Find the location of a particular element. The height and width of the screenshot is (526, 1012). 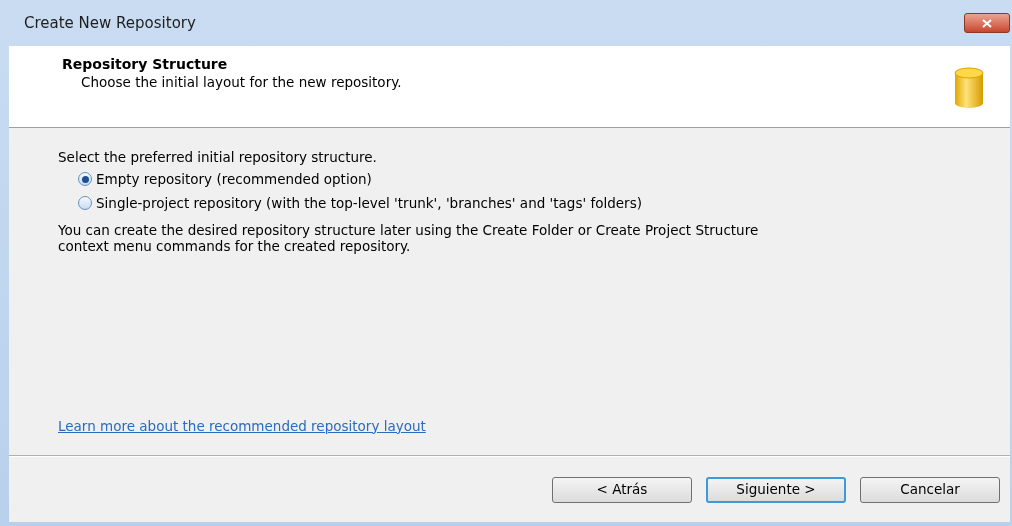

header-subtitle: Choose the initial layout for the new repository. is located at coordinates (241, 82).